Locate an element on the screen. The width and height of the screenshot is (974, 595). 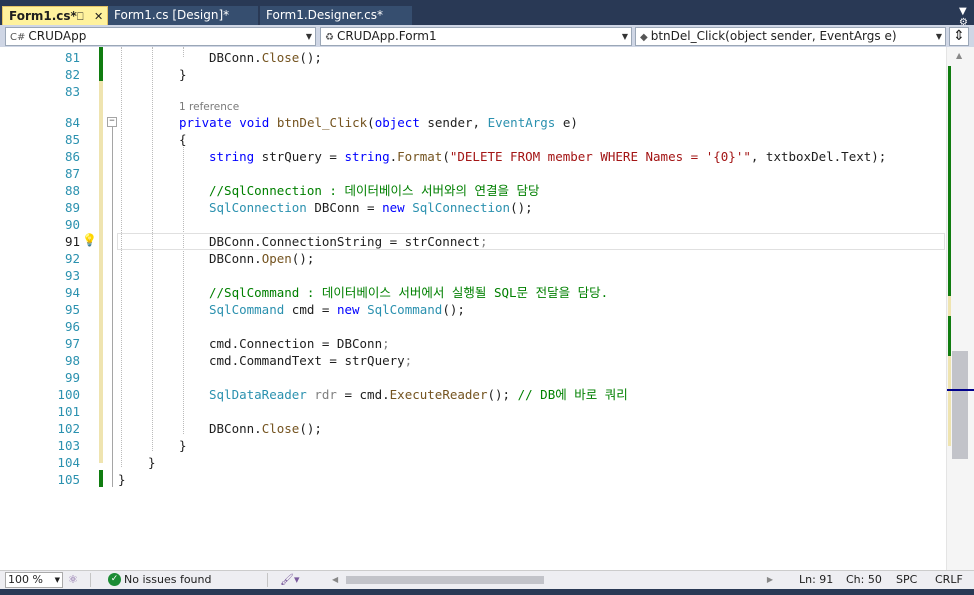
tab-label: Form1.Designer.cs* is located at coordinates (324, 15).